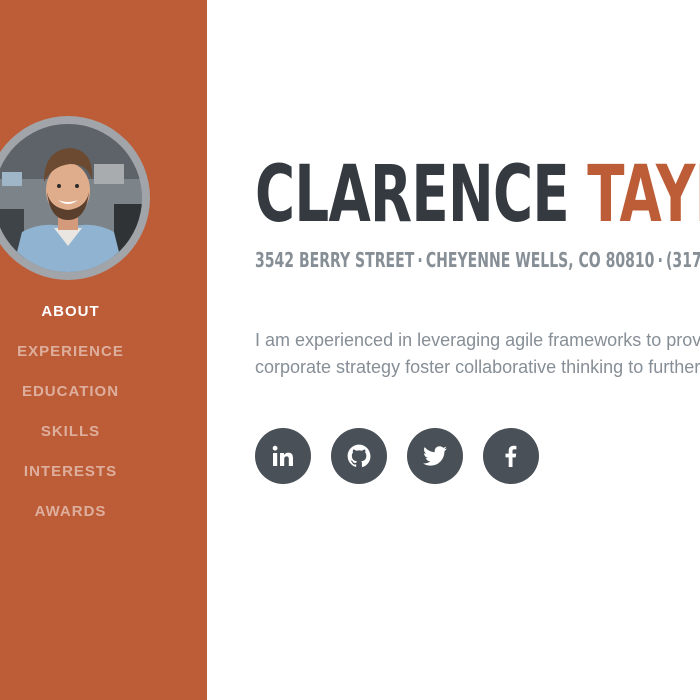  I want to click on first-name: CLARENCE, so click(412, 195).